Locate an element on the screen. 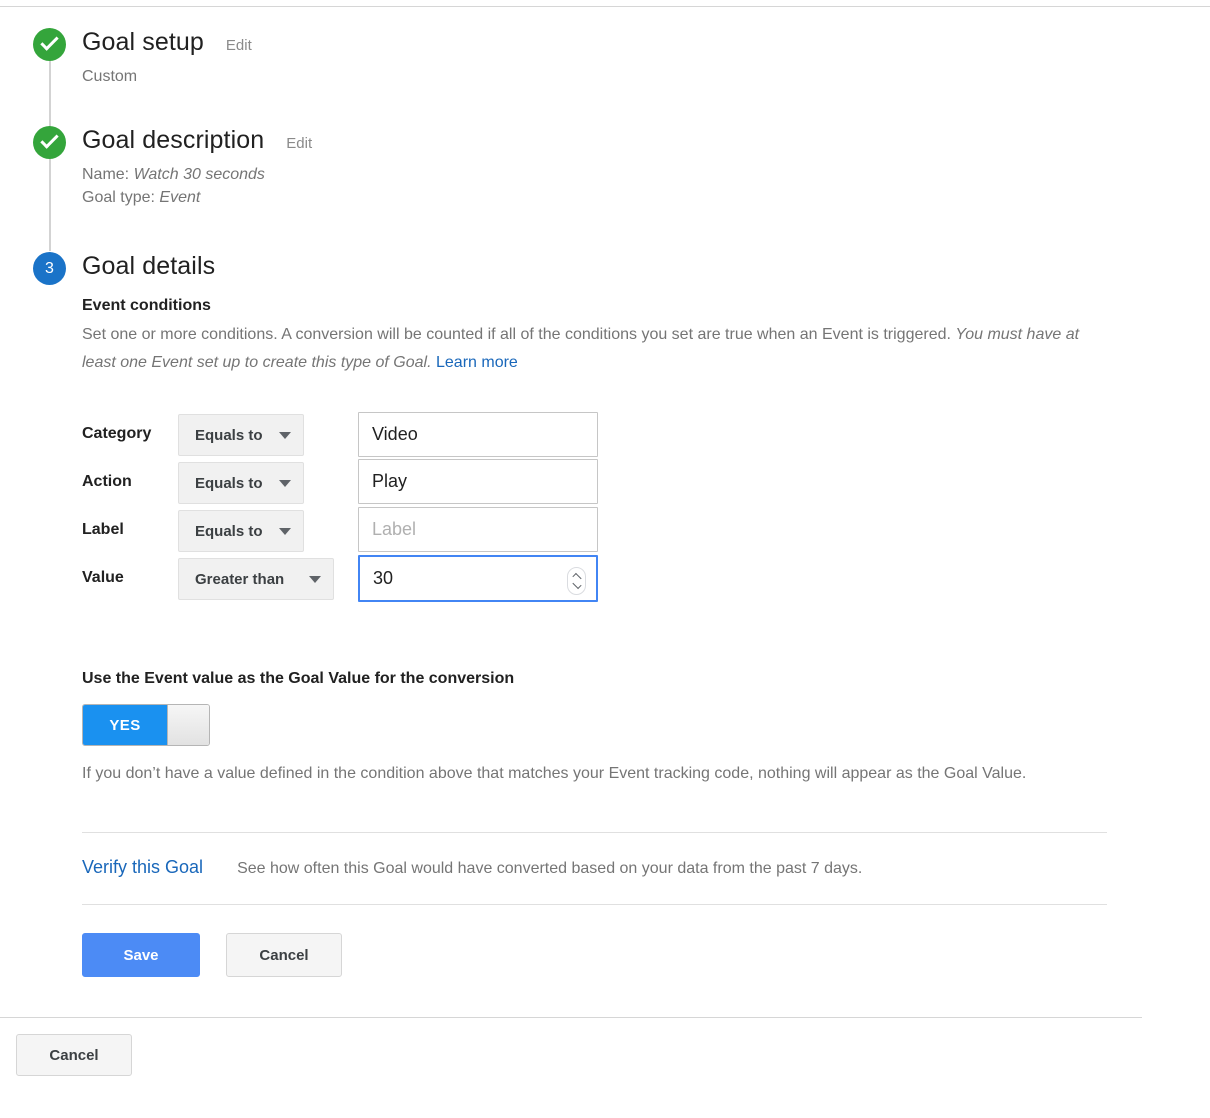  top-divider is located at coordinates (605, 6).